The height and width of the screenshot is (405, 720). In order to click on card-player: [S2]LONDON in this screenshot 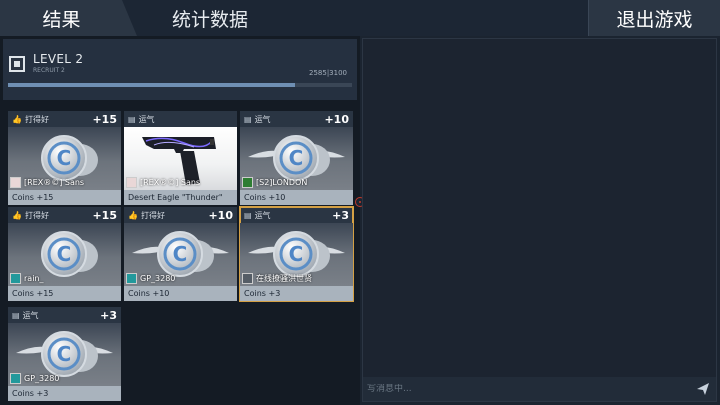, I will do `click(274, 182)`.